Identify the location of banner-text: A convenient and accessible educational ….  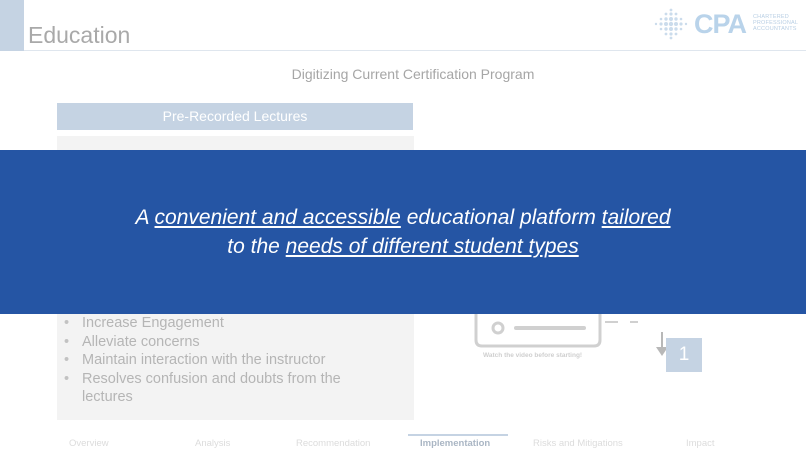
(403, 232).